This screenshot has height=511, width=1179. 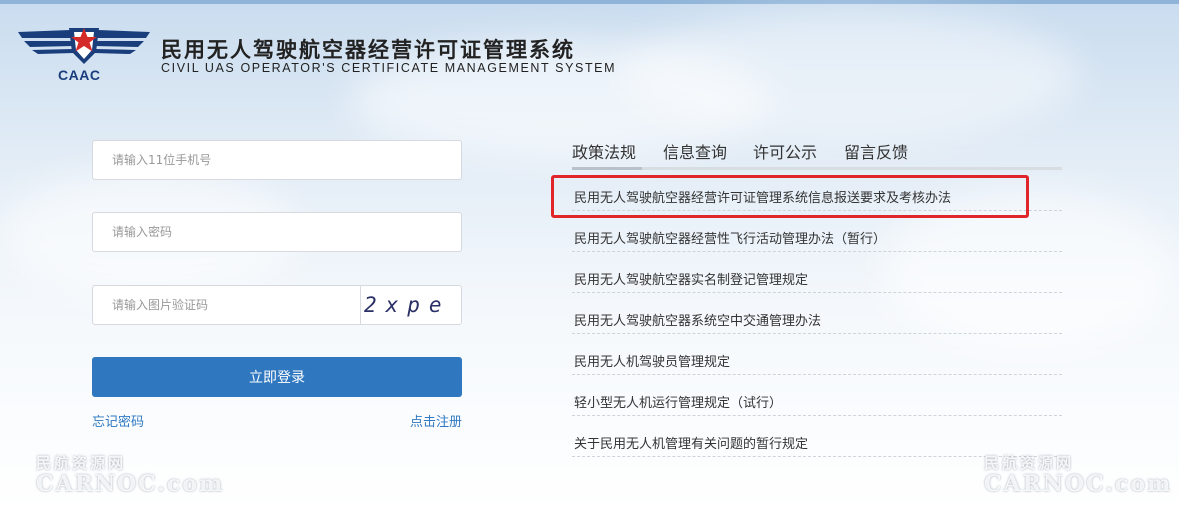 I want to click on phone-input, so click(x=277, y=160).